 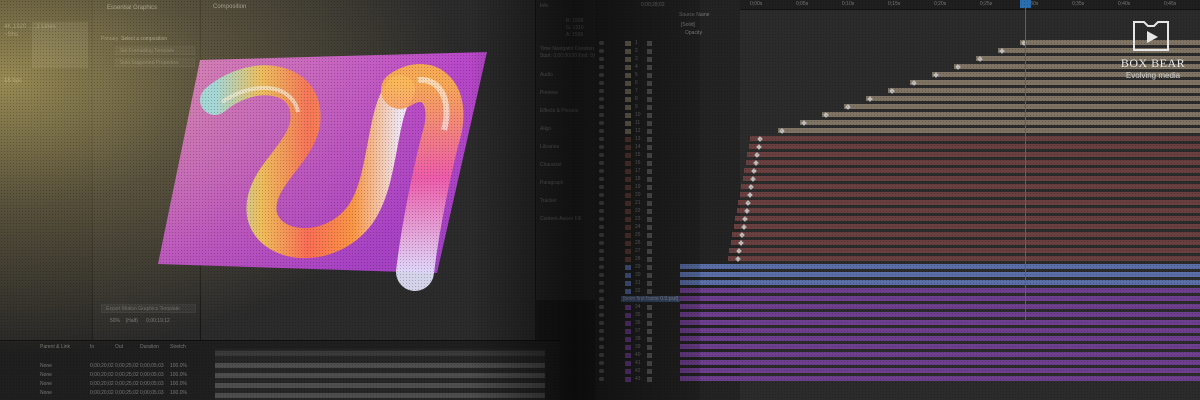 I want to click on layer-row: 28, so click(x=667, y=259).